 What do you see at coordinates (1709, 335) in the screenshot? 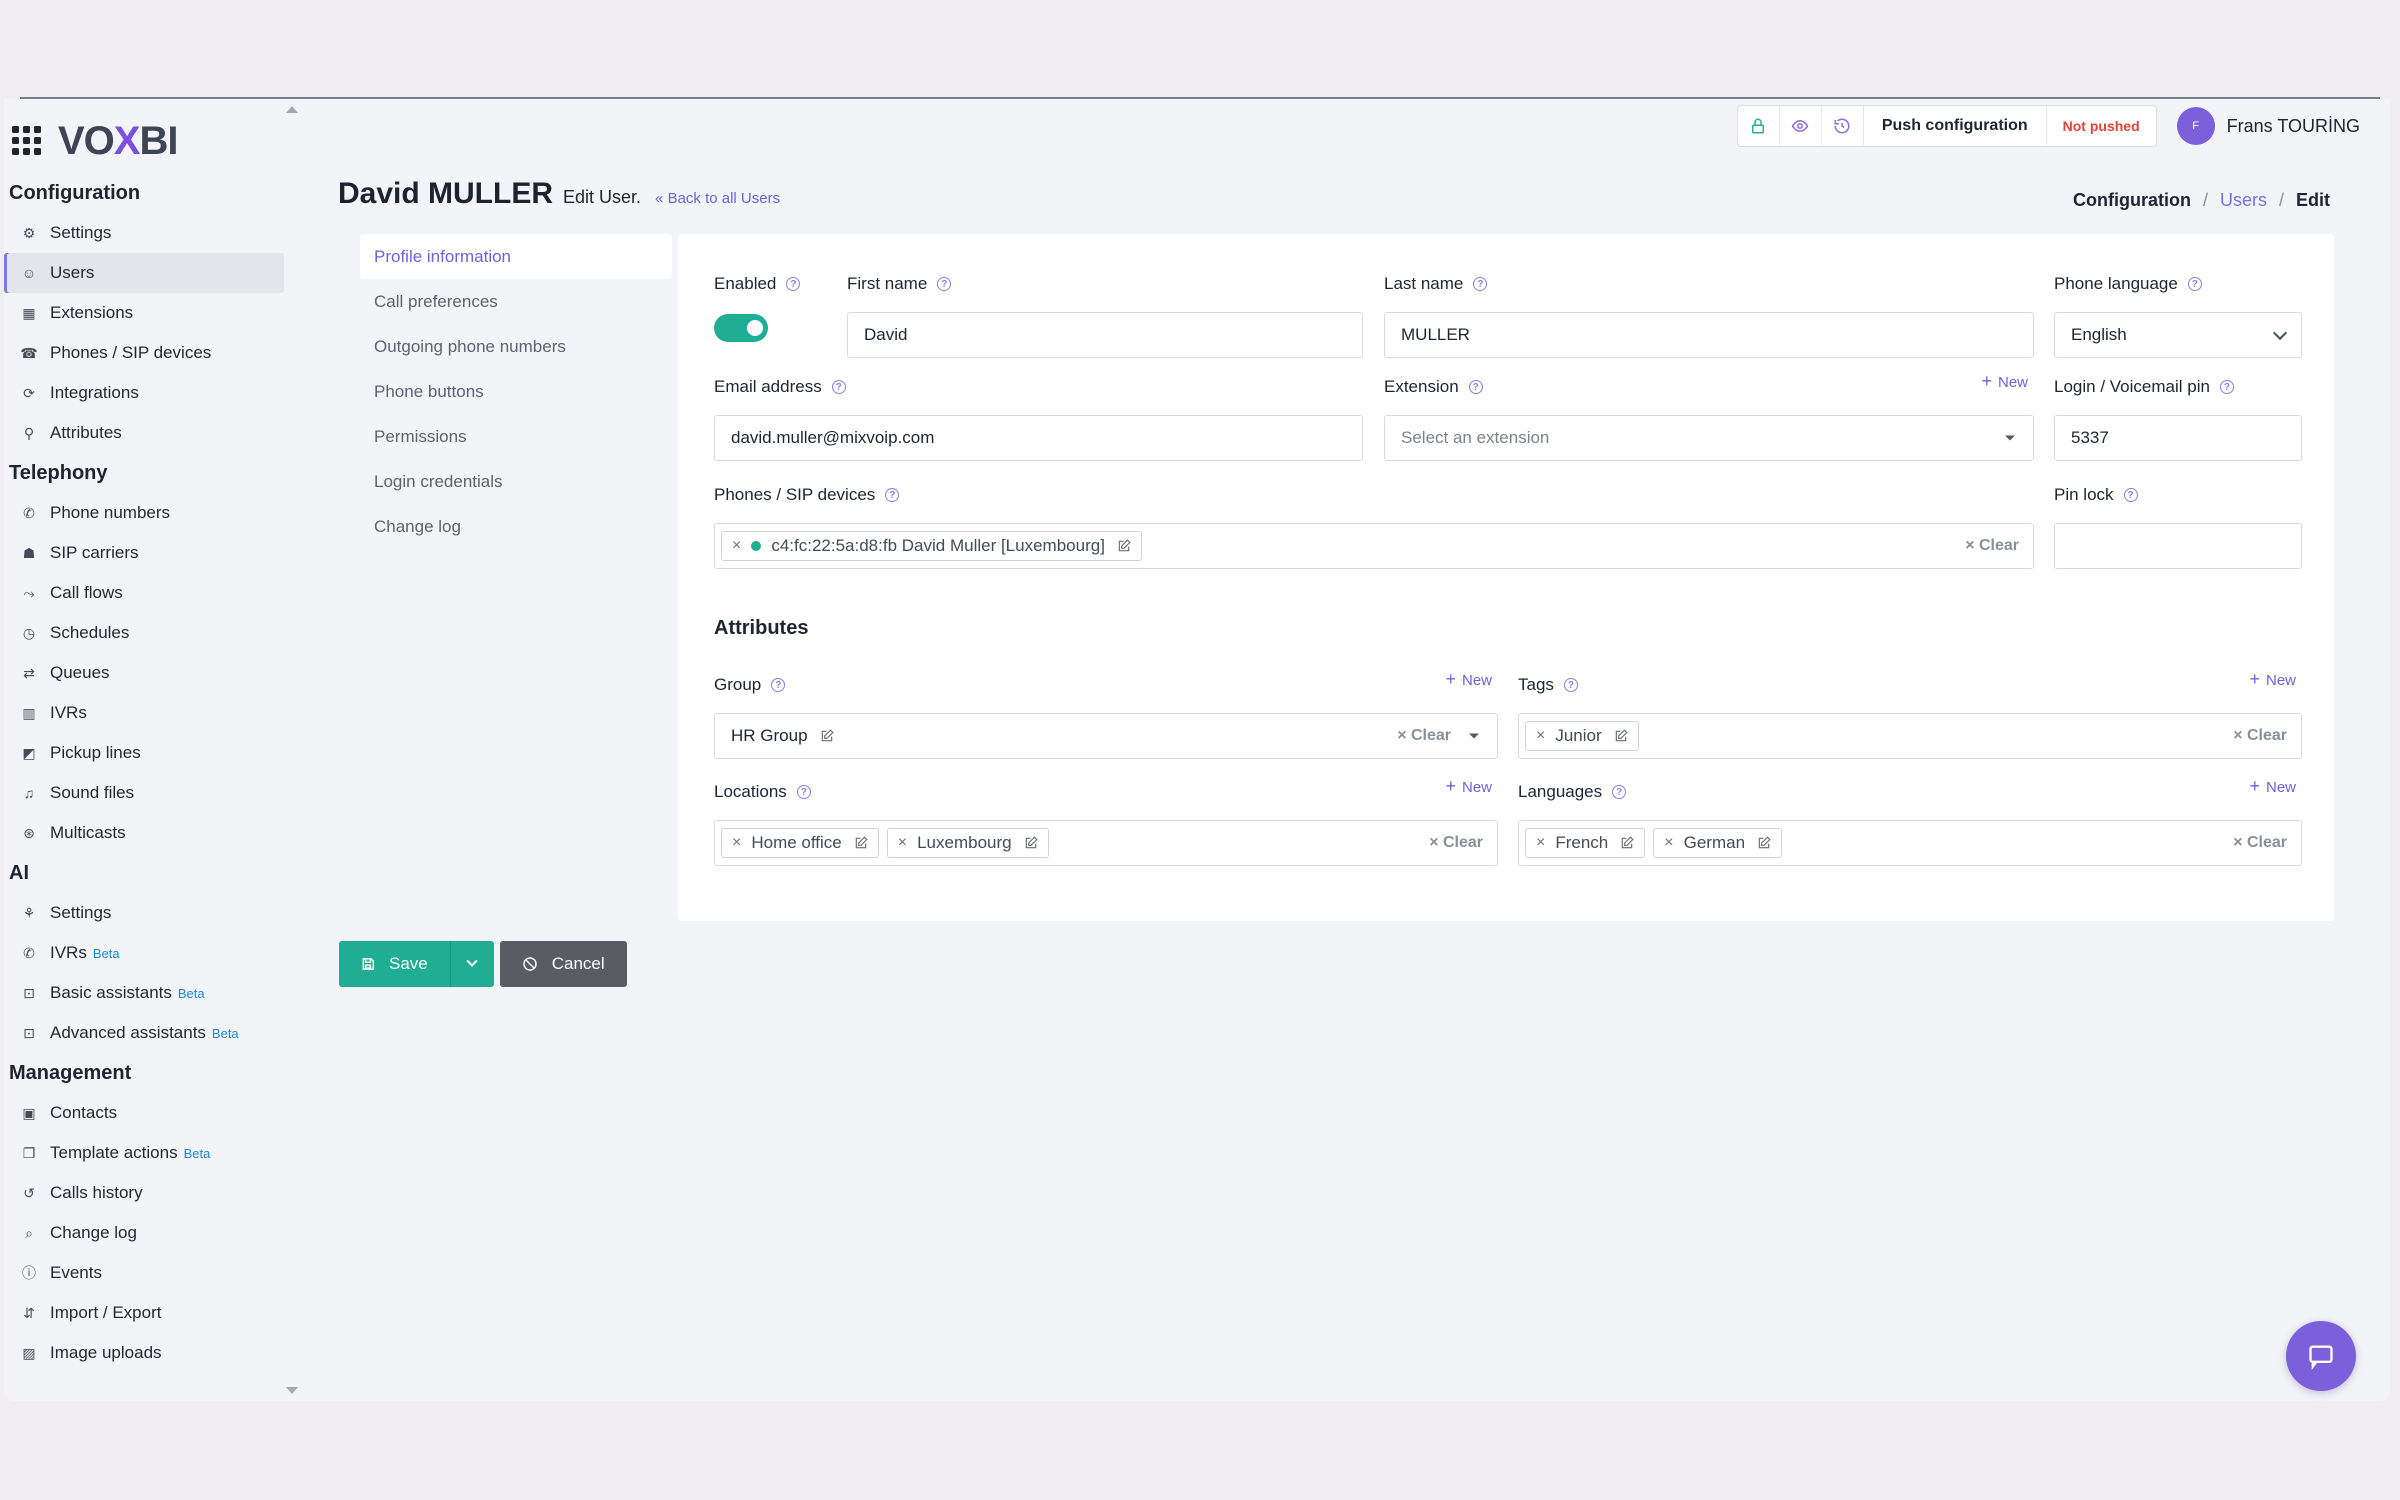
I see `last-name-input: MULLER` at bounding box center [1709, 335].